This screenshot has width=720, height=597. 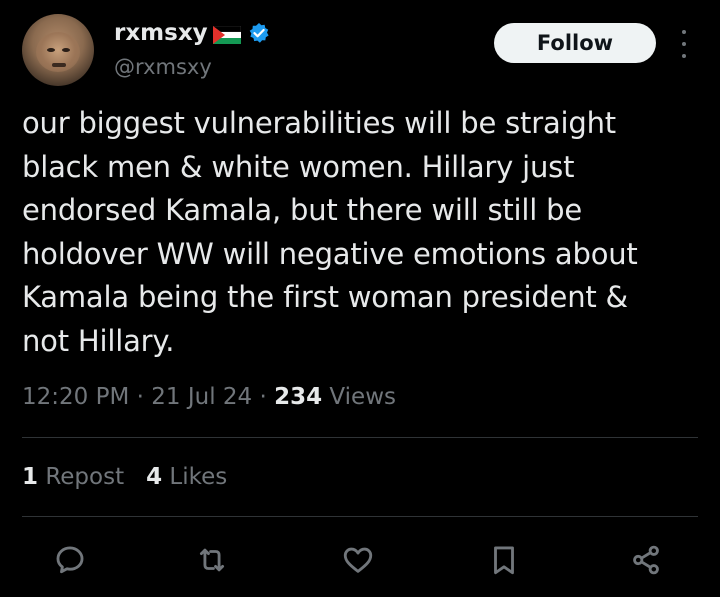 I want to click on heart-icon, so click(x=358, y=560).